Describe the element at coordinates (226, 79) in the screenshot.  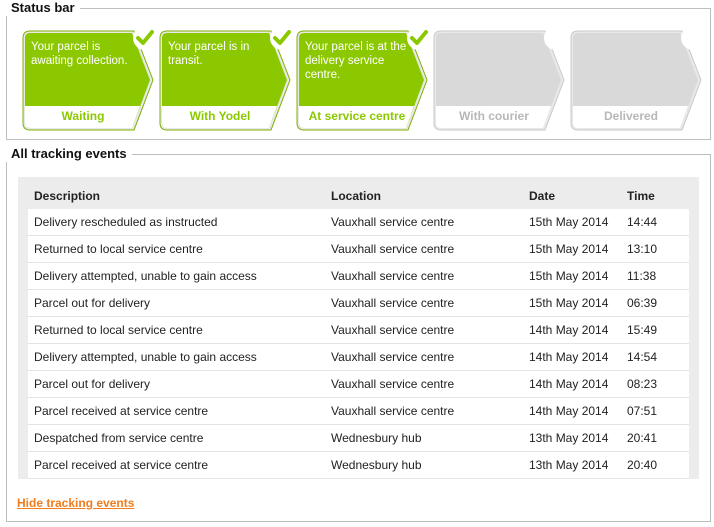
I see `status-step-with-yodel: Your parcel is in transit. With Yodel` at that location.